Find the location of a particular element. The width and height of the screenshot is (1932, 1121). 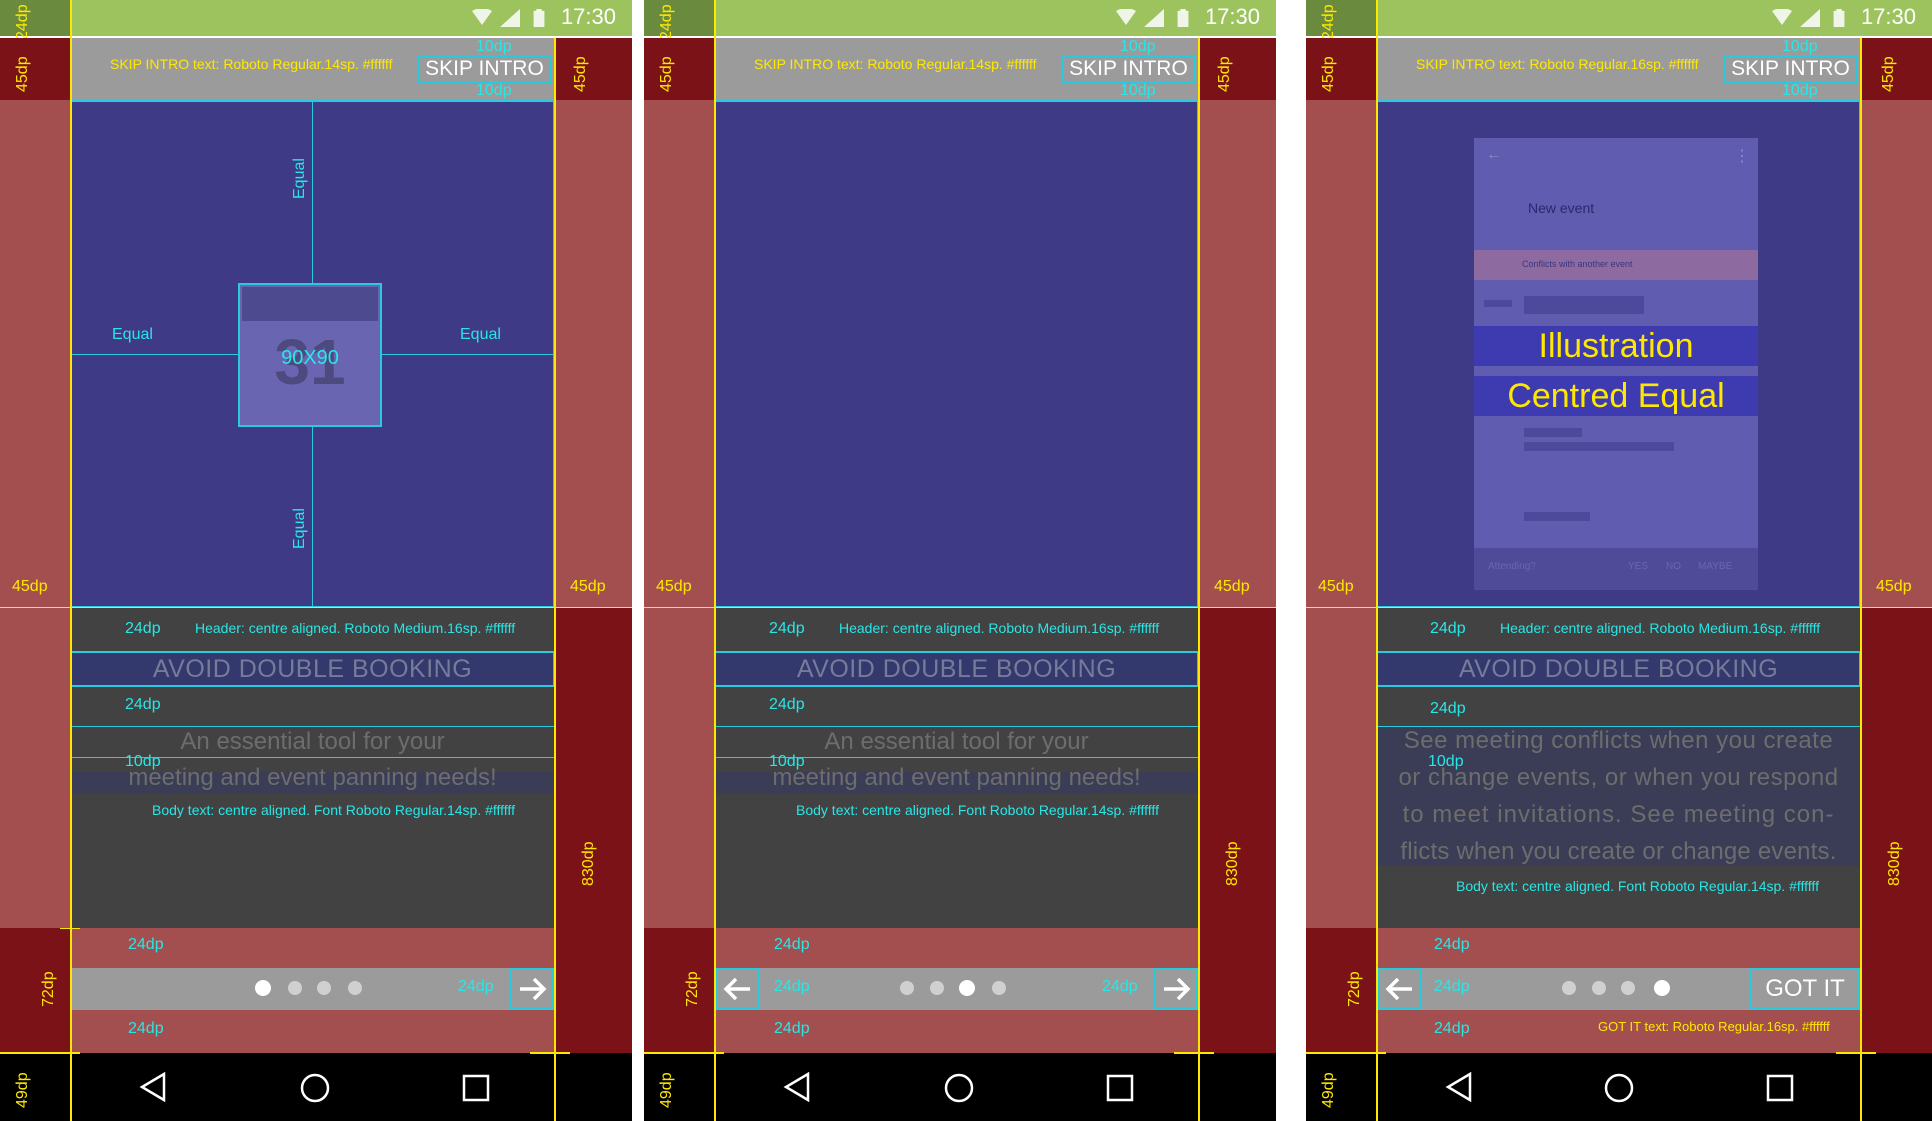

status-bar-margin is located at coordinates (679, 18).